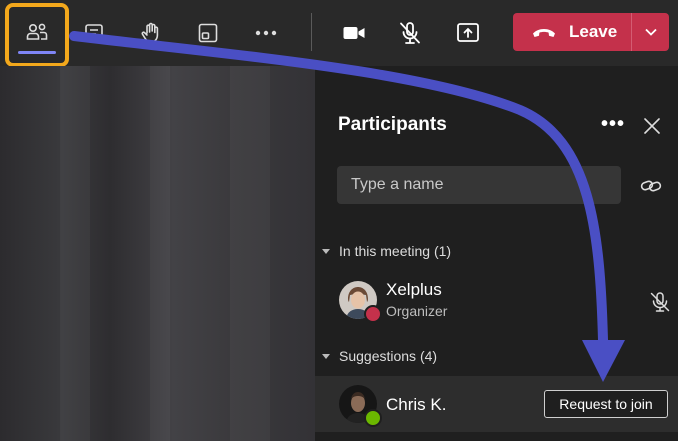  I want to click on leave-dropdown-button, so click(650, 32).